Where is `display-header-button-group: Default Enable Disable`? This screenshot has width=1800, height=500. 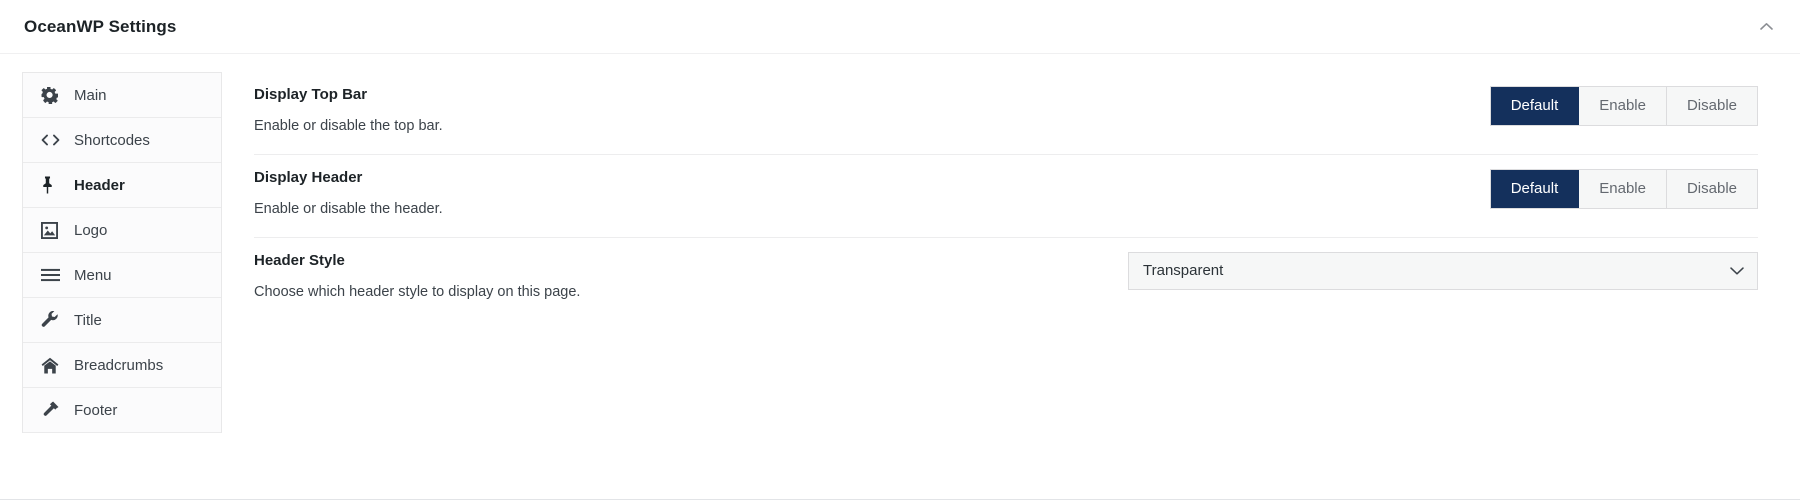
display-header-button-group: Default Enable Disable is located at coordinates (1623, 188).